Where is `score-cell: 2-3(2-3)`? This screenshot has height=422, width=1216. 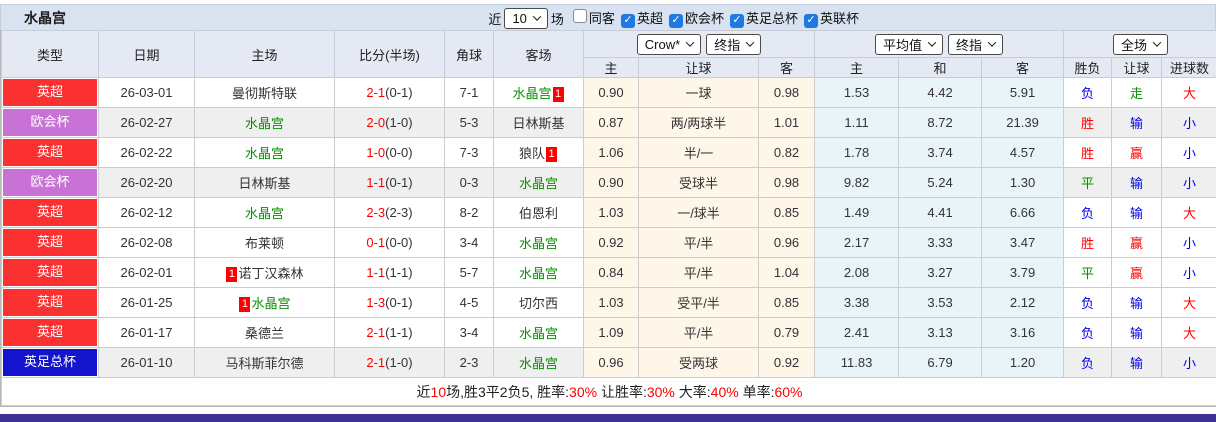
score-cell: 2-3(2-3) is located at coordinates (390, 213).